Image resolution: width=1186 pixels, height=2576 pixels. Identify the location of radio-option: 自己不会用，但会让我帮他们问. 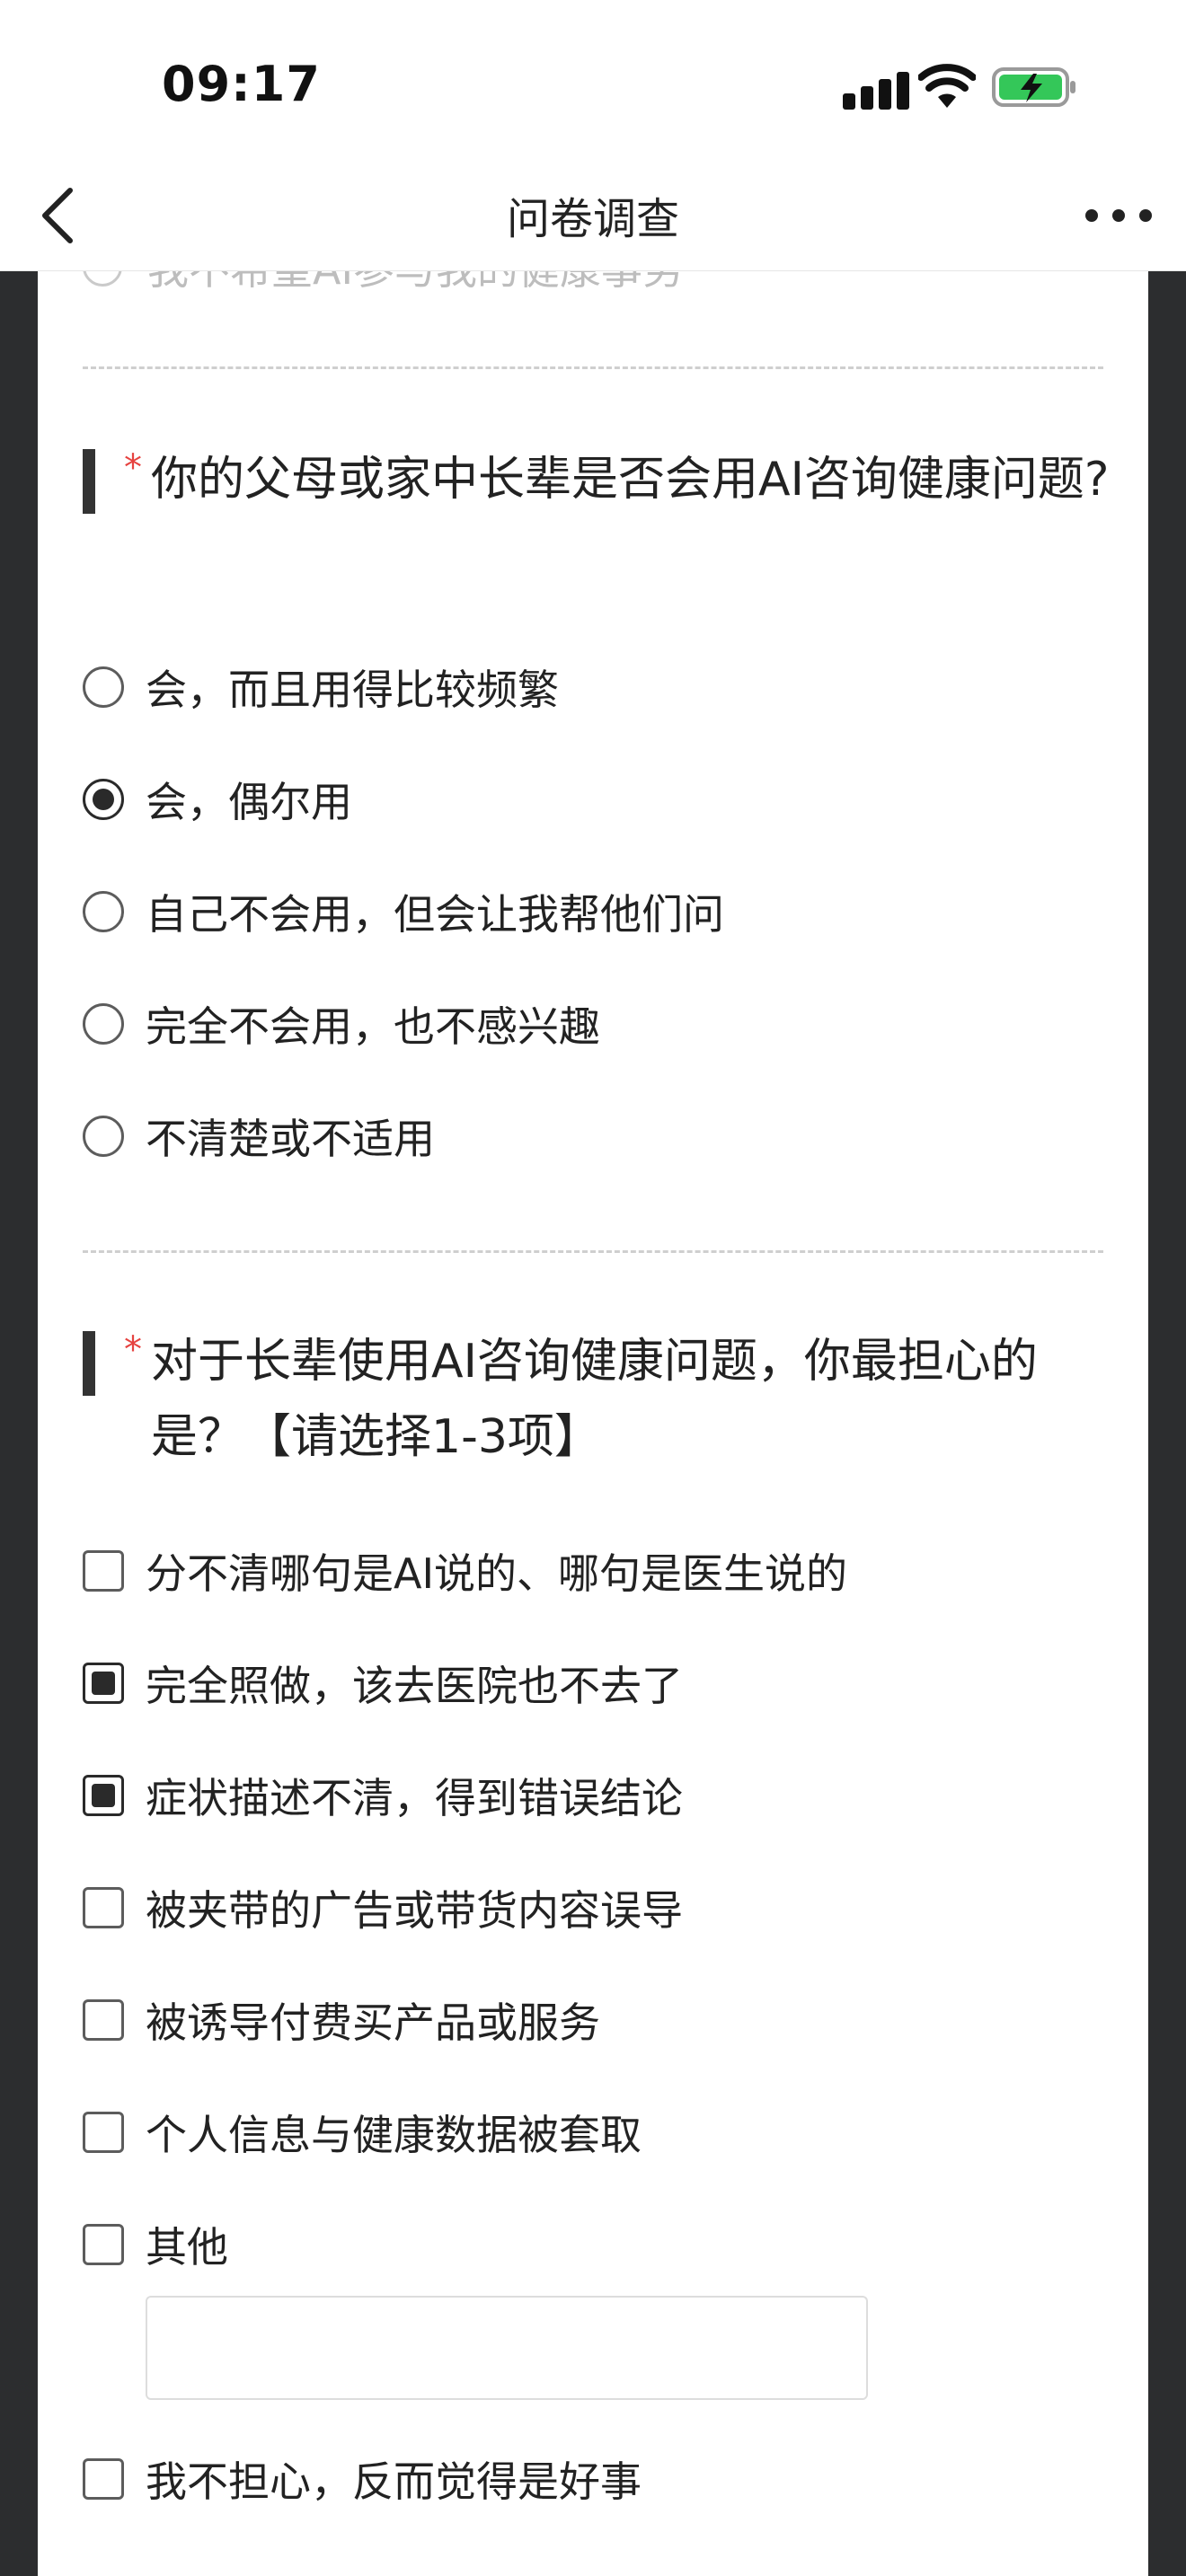
(590, 911).